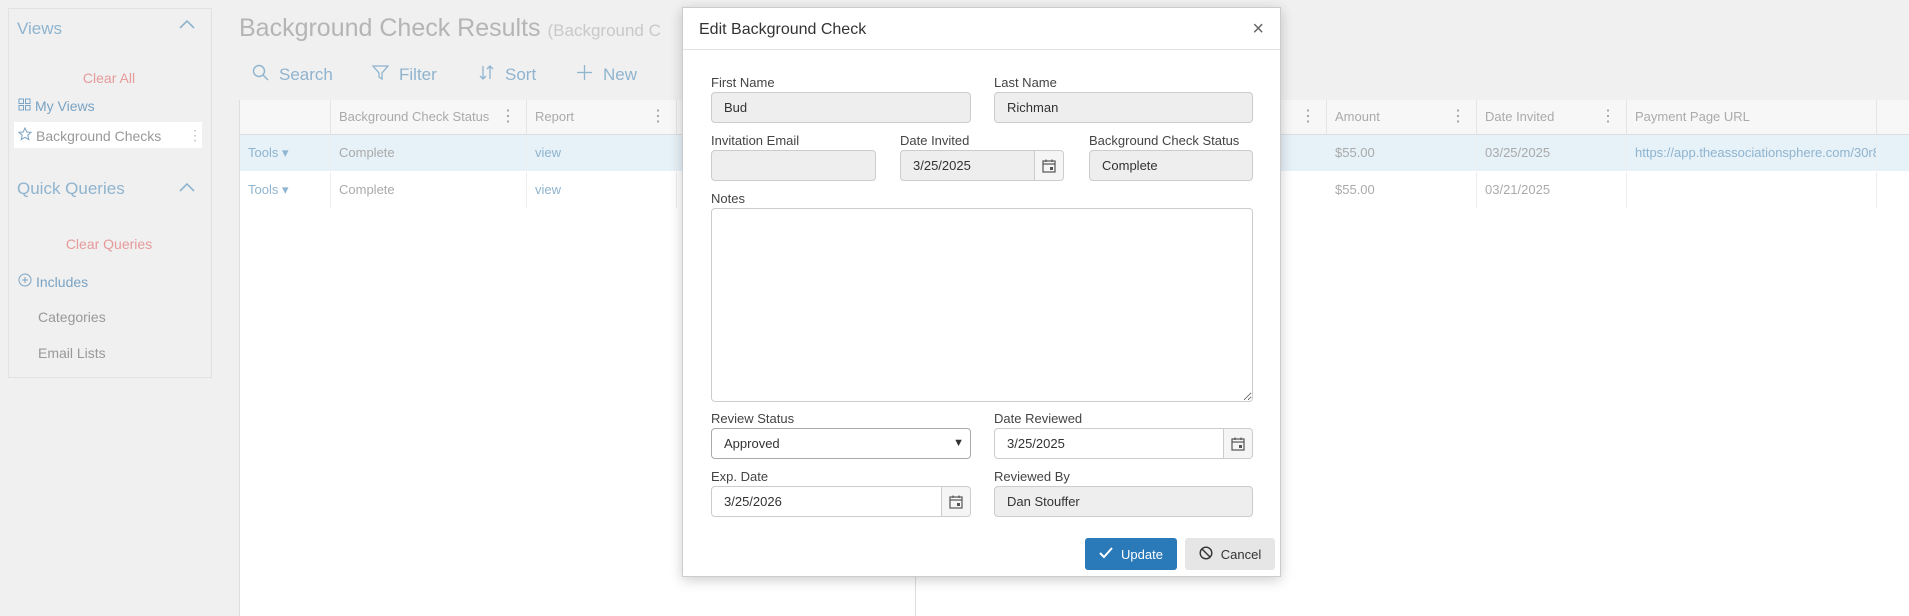 This screenshot has height=616, width=1909. Describe the element at coordinates (1241, 554) in the screenshot. I see `cancel-label: Cancel` at that location.